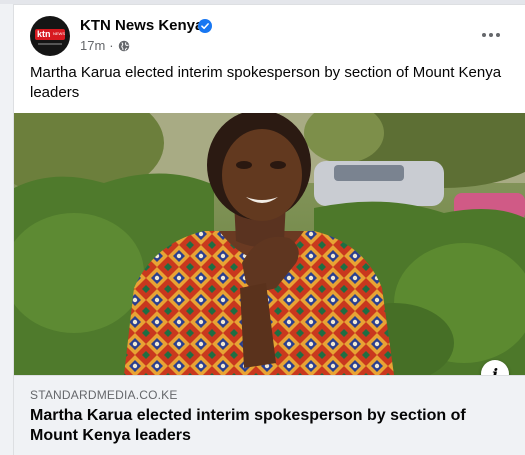  I want to click on avatar-logo-underline, so click(50, 44).